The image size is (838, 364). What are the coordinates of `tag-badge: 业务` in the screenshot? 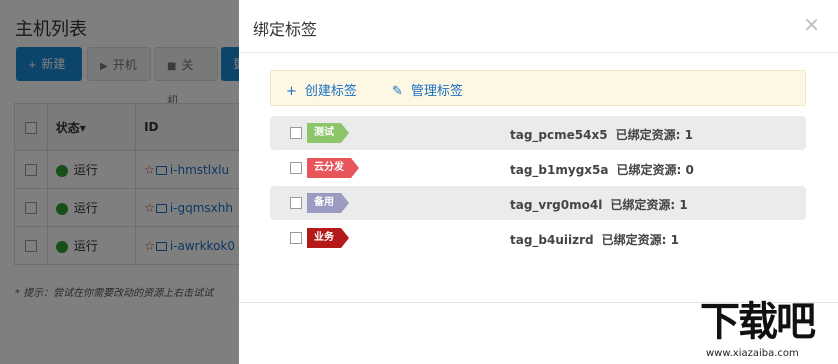 It's located at (328, 238).